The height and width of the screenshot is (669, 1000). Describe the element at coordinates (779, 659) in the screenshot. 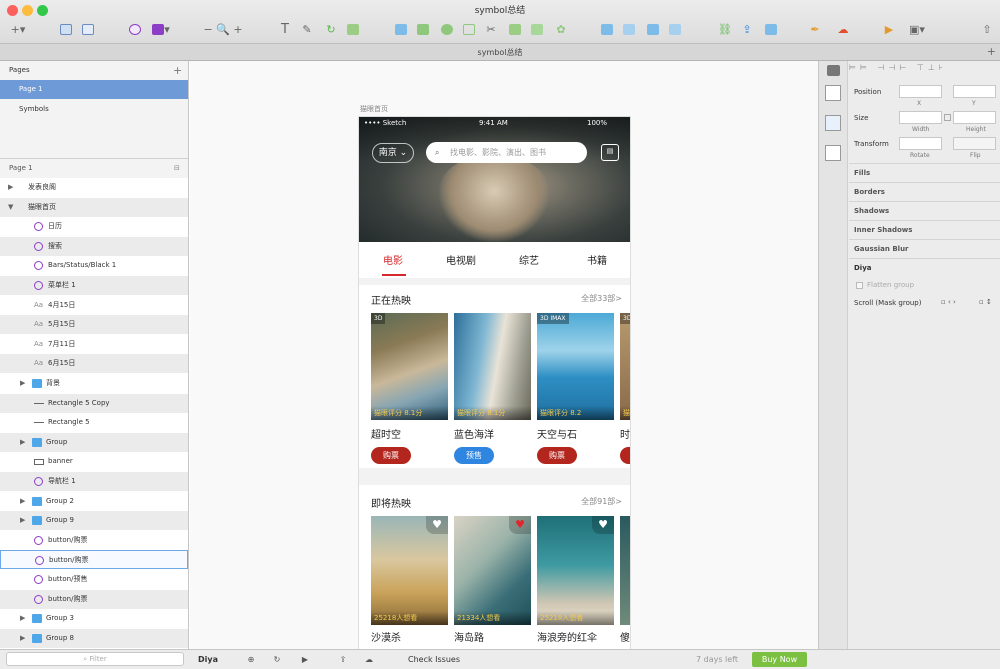

I see `buy-now-button: Buy Now` at that location.